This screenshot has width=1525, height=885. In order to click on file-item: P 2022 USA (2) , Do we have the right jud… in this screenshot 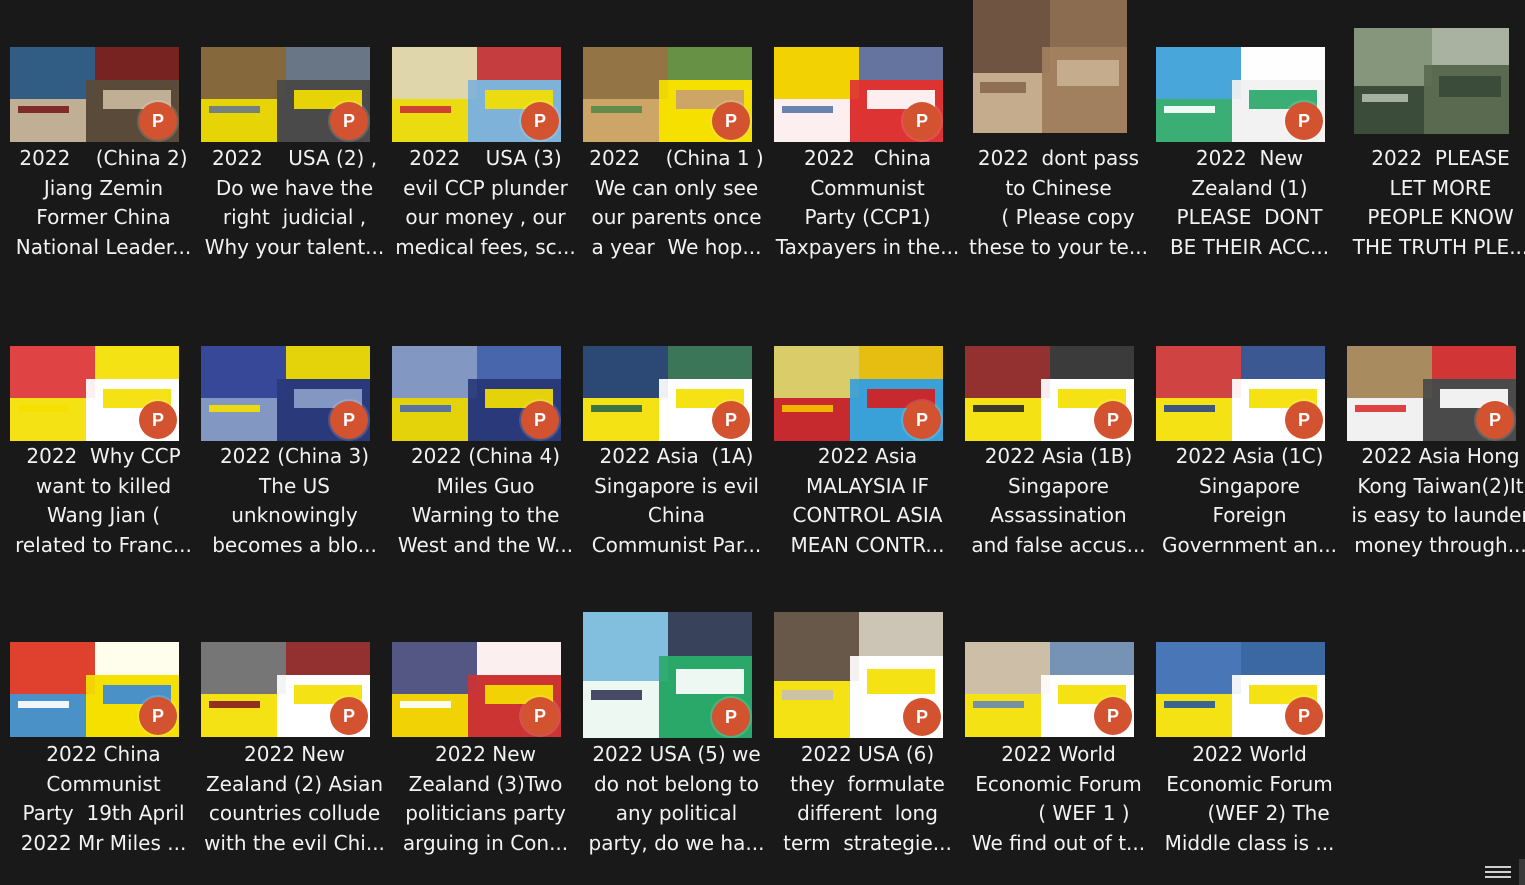, I will do `click(294, 135)`.